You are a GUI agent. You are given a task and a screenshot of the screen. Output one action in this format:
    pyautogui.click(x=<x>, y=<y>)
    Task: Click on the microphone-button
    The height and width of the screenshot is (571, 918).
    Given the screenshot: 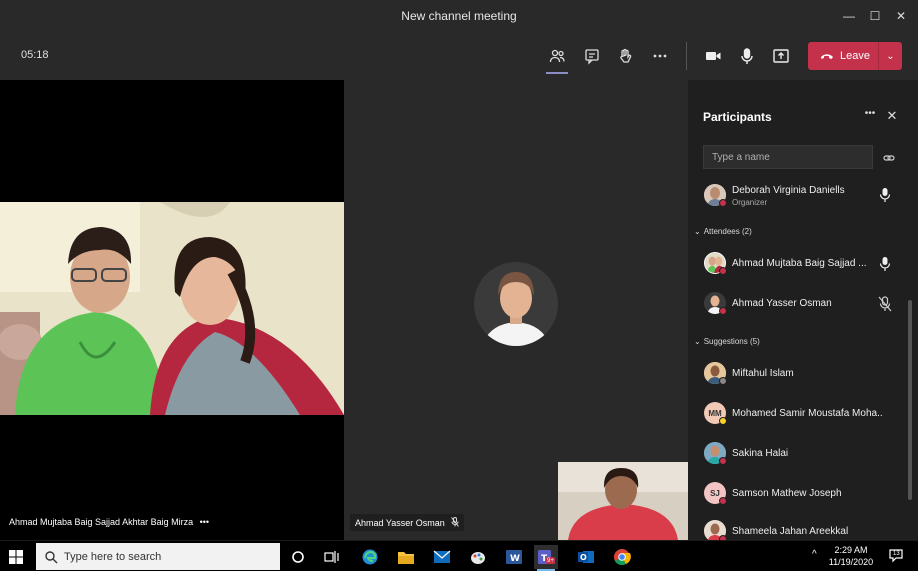 What is the action you would take?
    pyautogui.click(x=747, y=56)
    